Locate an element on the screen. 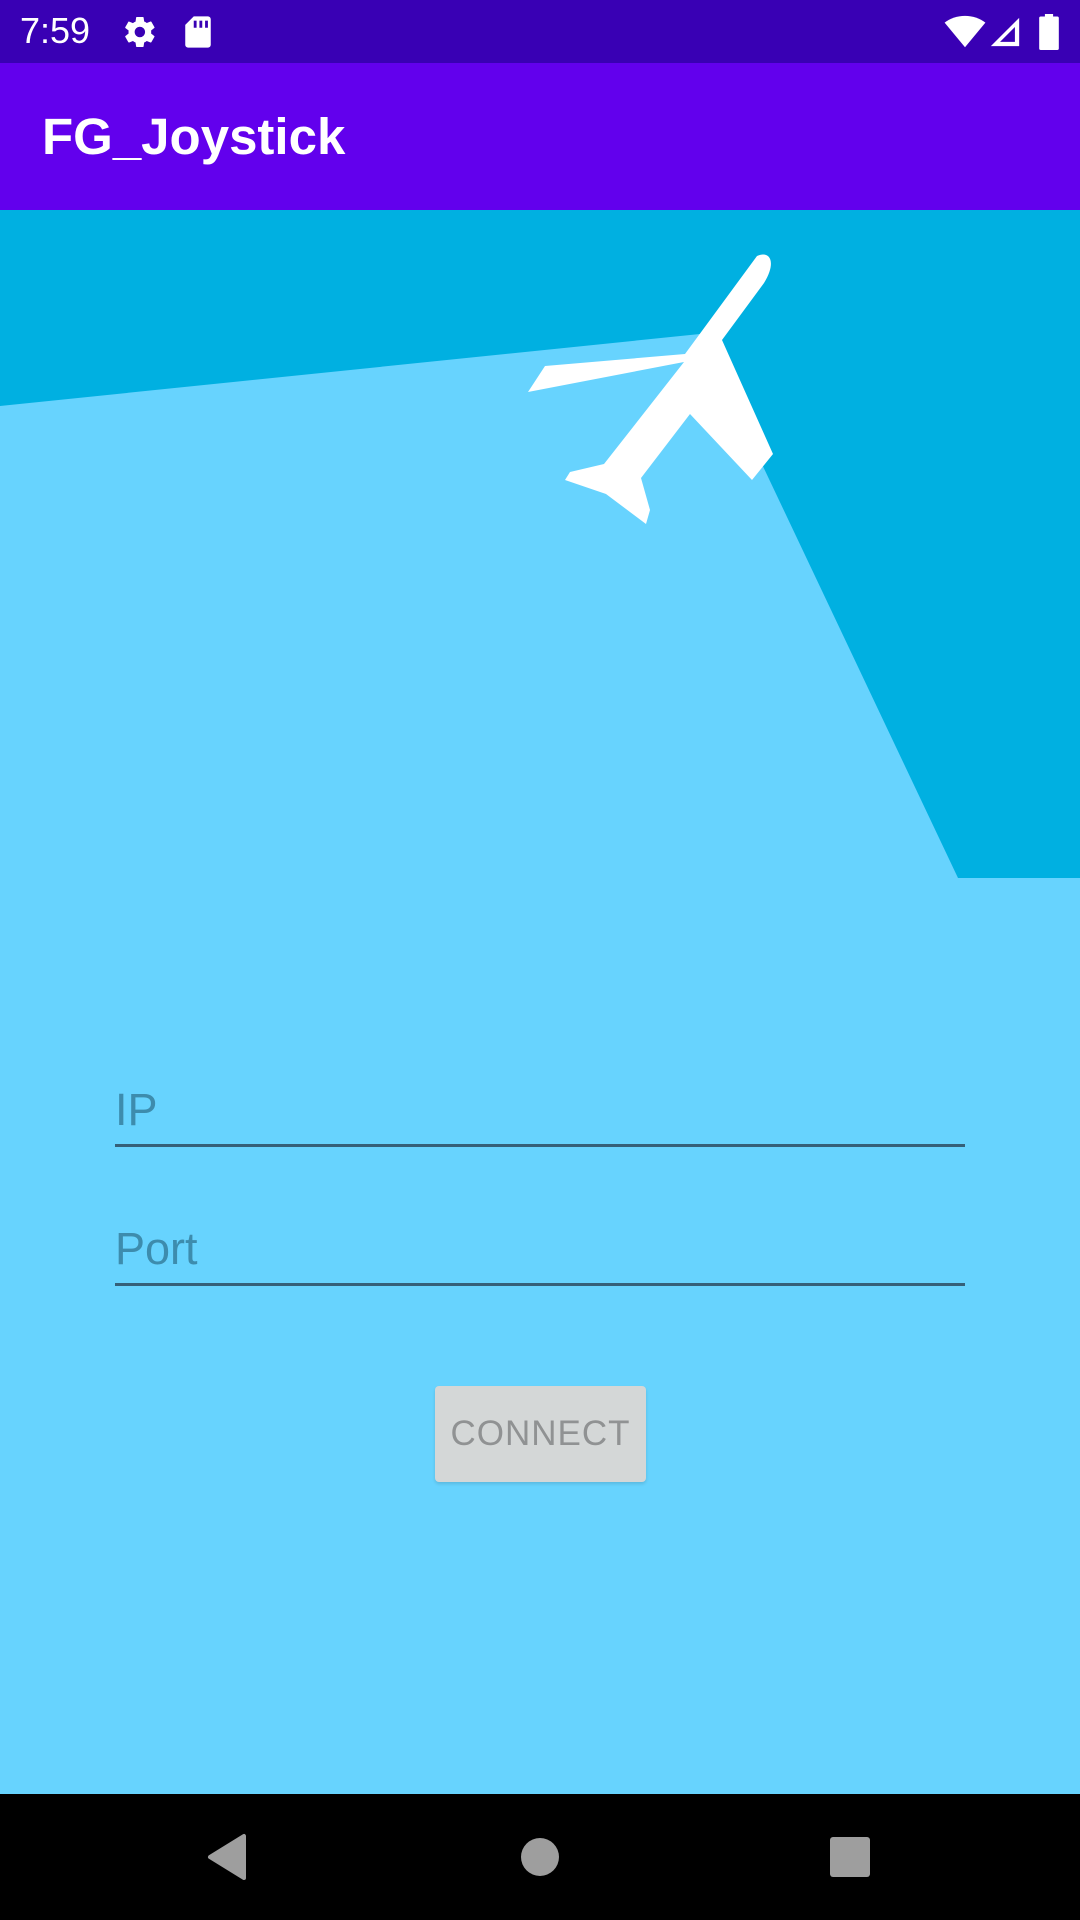  home-button is located at coordinates (540, 1857).